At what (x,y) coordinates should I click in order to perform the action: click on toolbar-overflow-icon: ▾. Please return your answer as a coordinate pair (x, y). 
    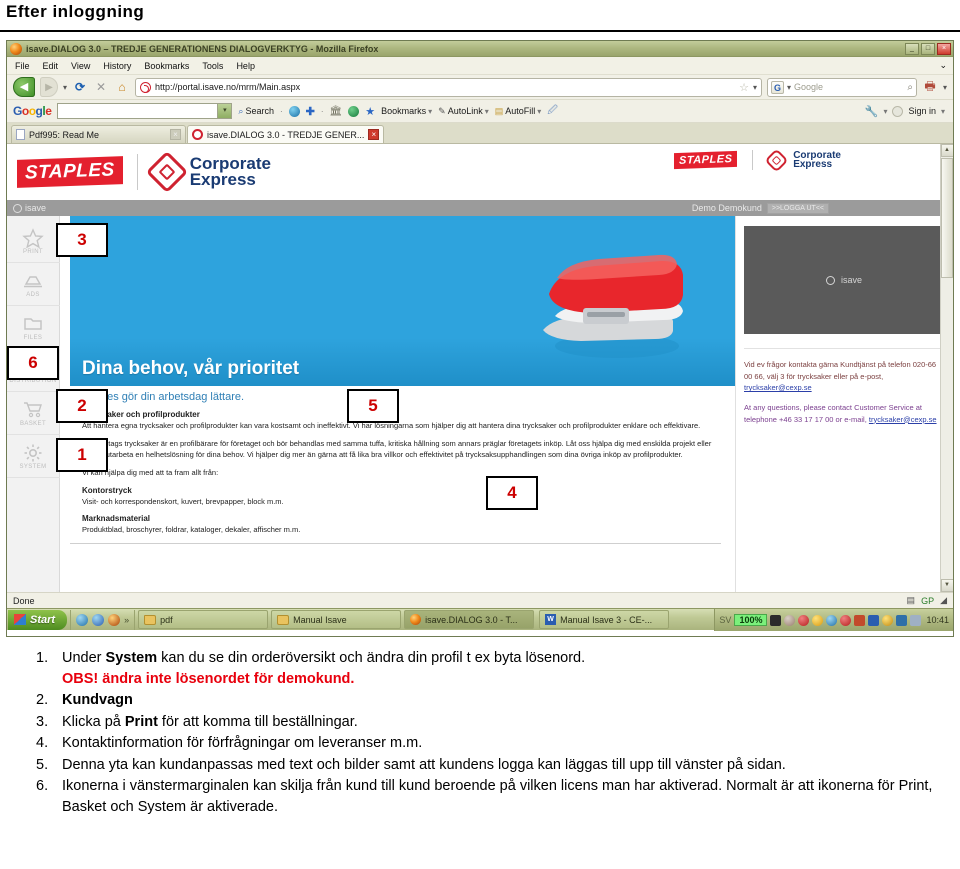
    Looking at the image, I should click on (945, 87).